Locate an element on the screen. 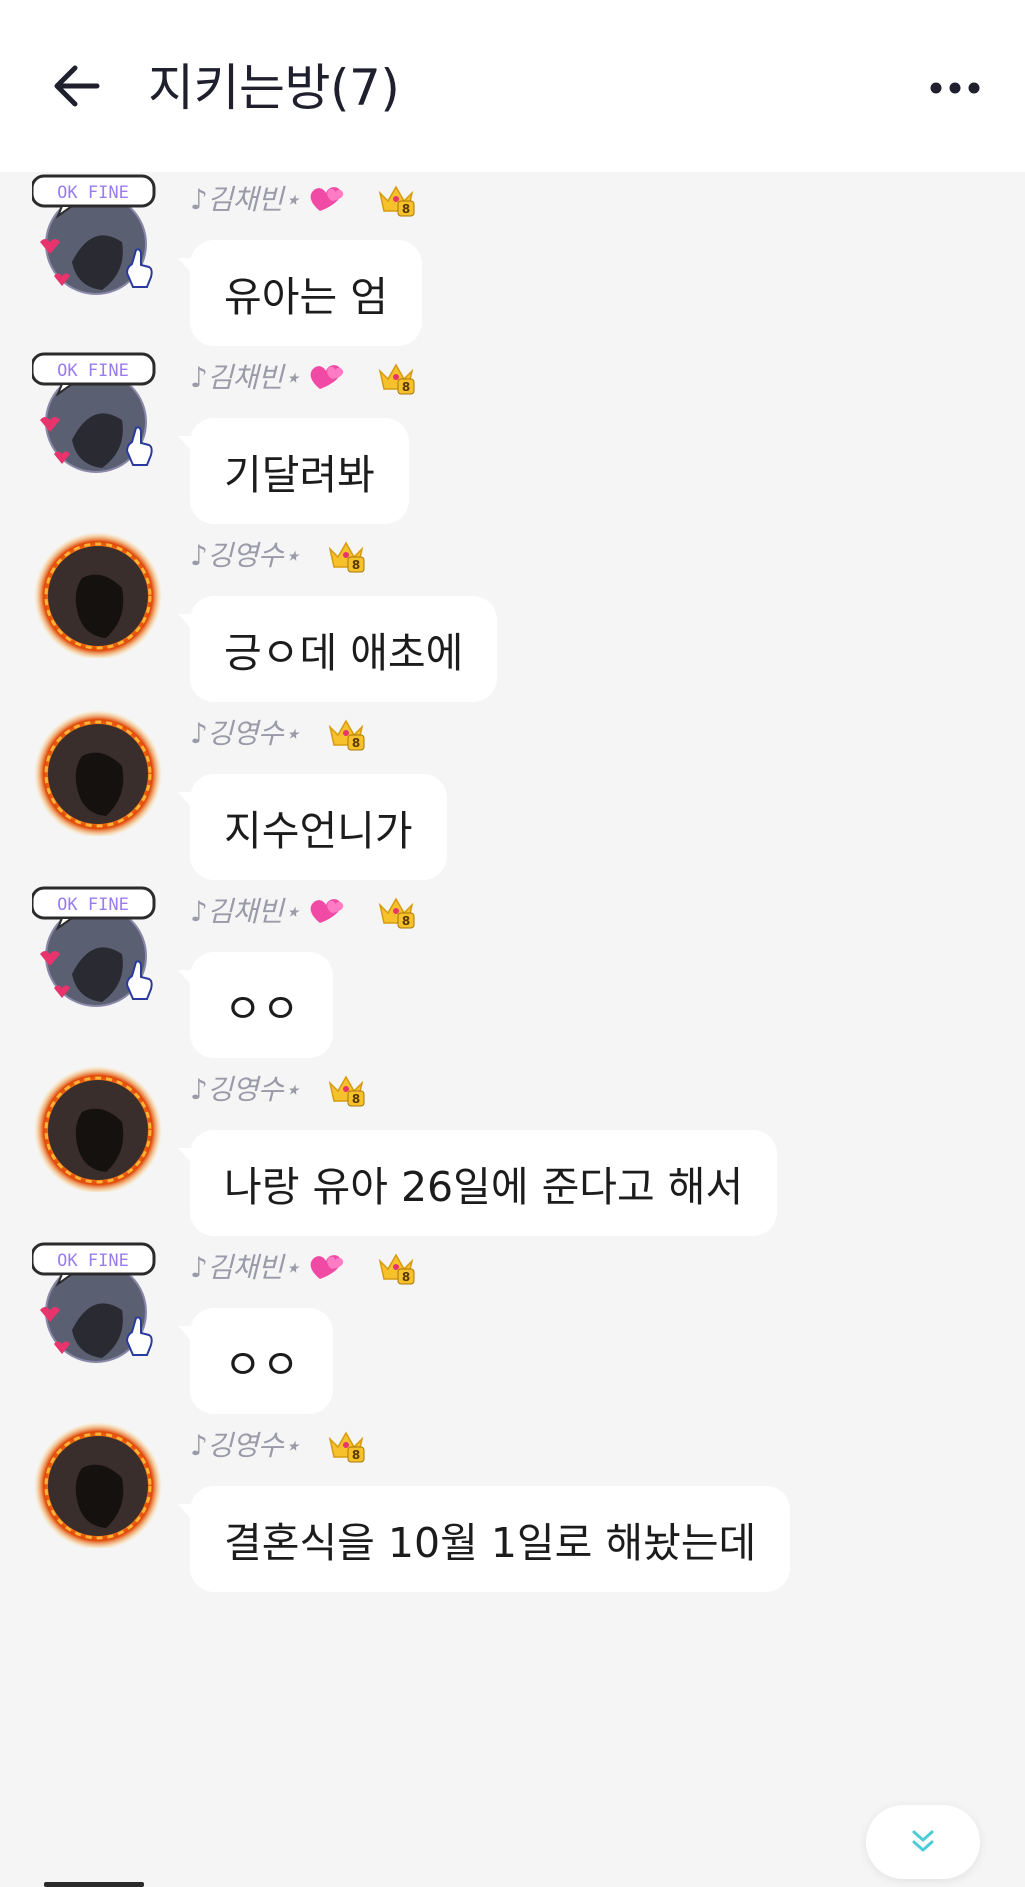  message-bubble: 나랑 유아 26일에 준다고 해서 is located at coordinates (477, 1183).